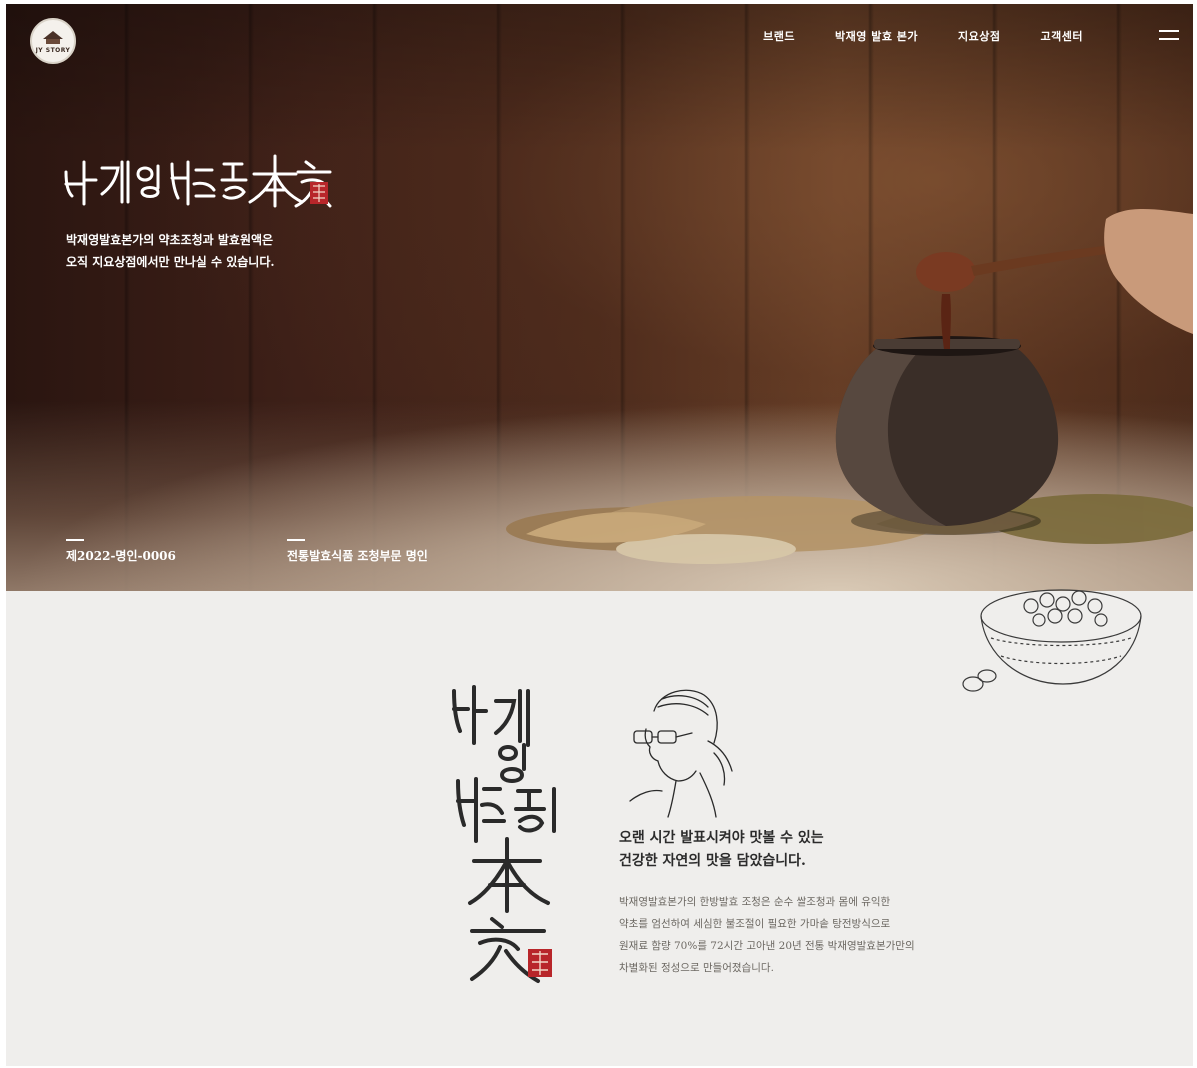 The image size is (1197, 1068). I want to click on hamburger-icon, so click(1169, 36).